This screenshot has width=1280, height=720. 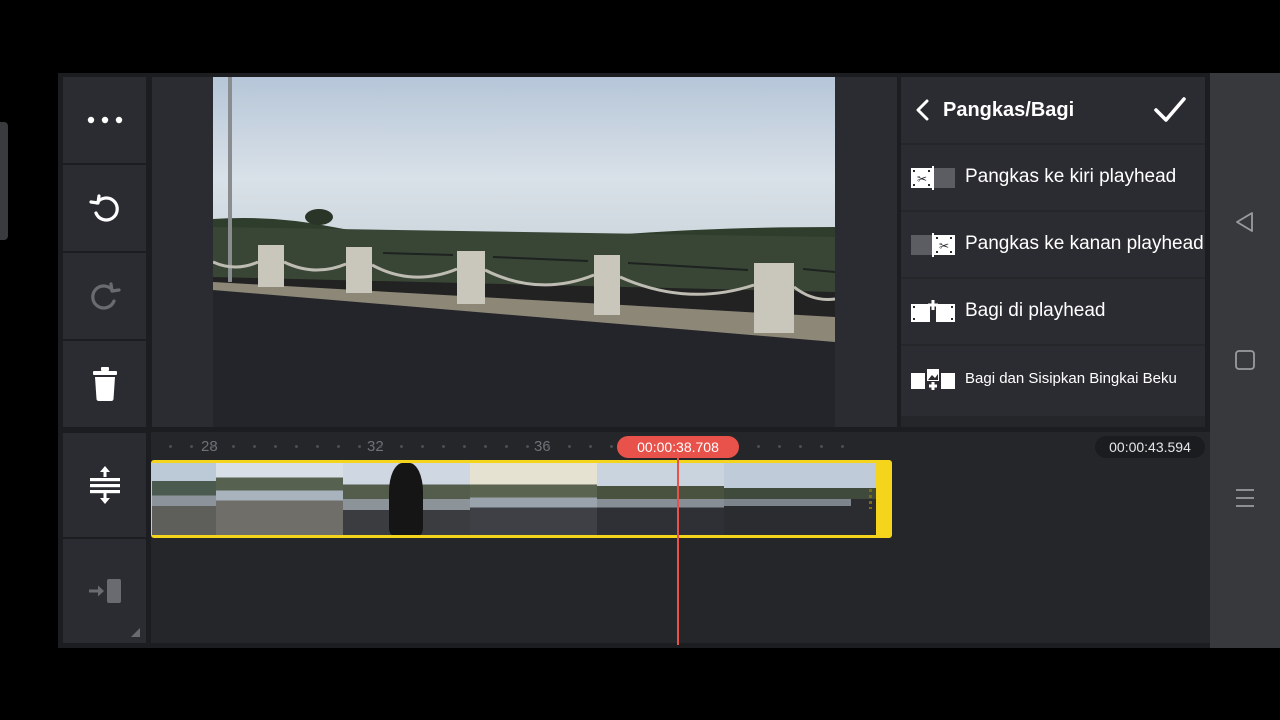 I want to click on trim-left-icon: ✂, so click(x=933, y=178).